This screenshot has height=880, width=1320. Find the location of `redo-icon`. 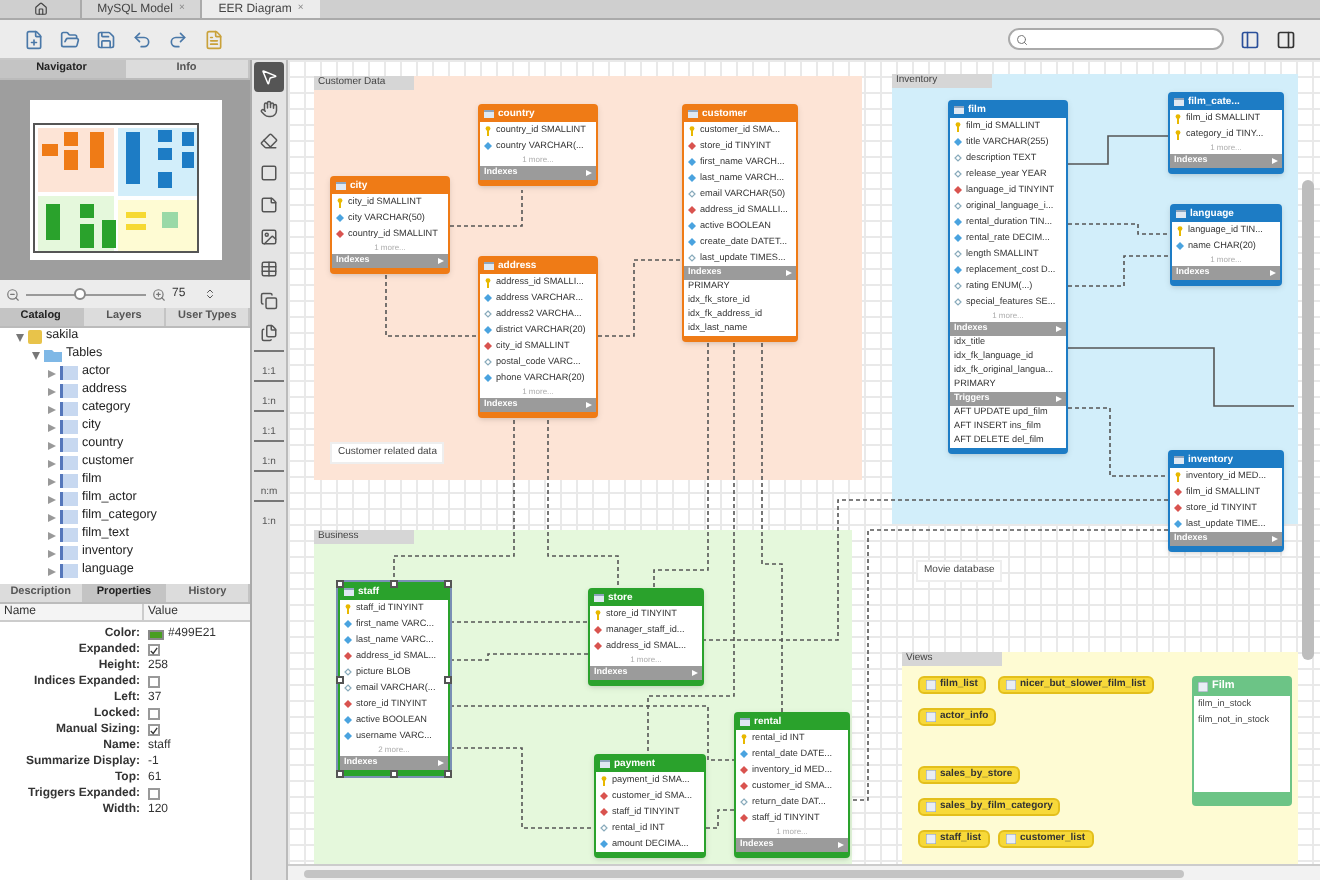

redo-icon is located at coordinates (178, 39).